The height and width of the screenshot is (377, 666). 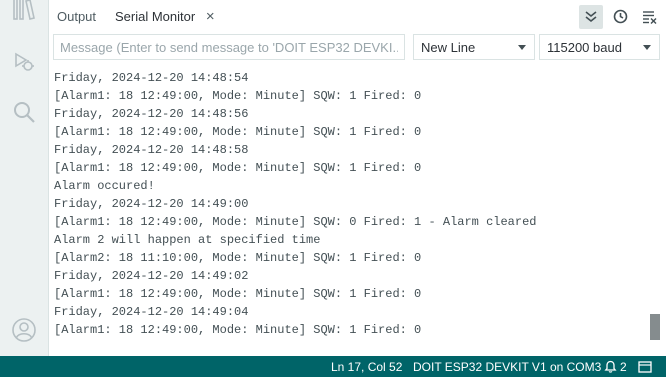 I want to click on autoscroll-icon, so click(x=591, y=16).